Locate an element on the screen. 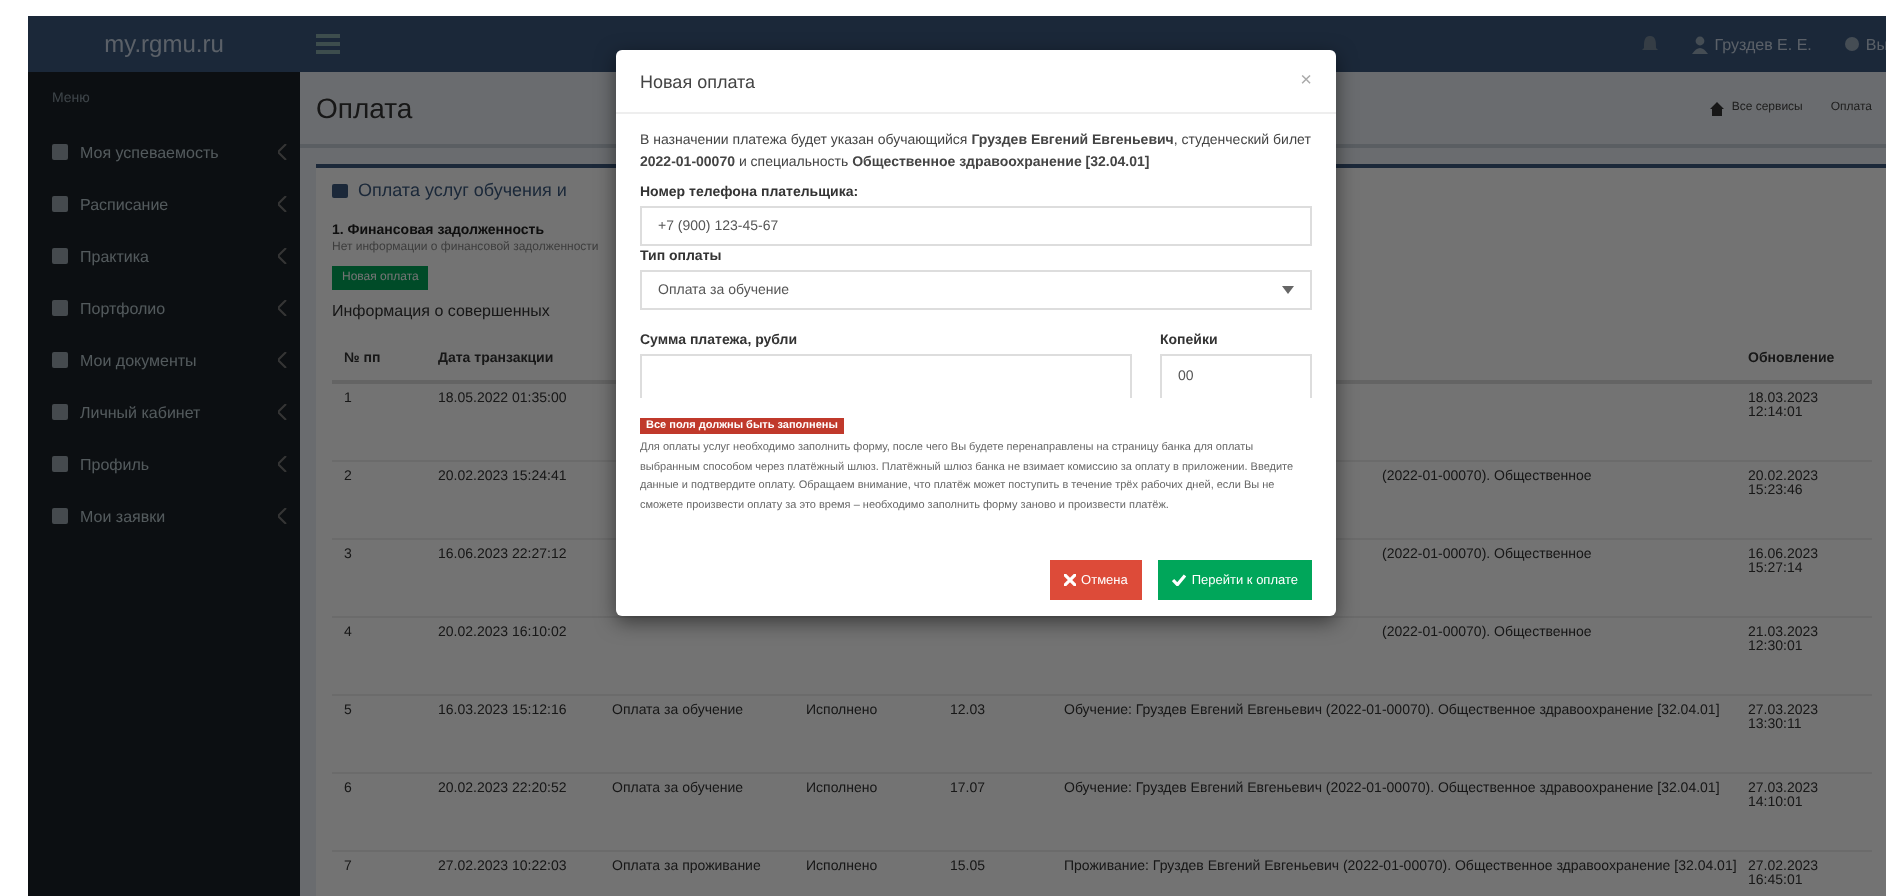 The image size is (1886, 896). panel-title: Оплата услуг обучения и is located at coordinates (462, 190).